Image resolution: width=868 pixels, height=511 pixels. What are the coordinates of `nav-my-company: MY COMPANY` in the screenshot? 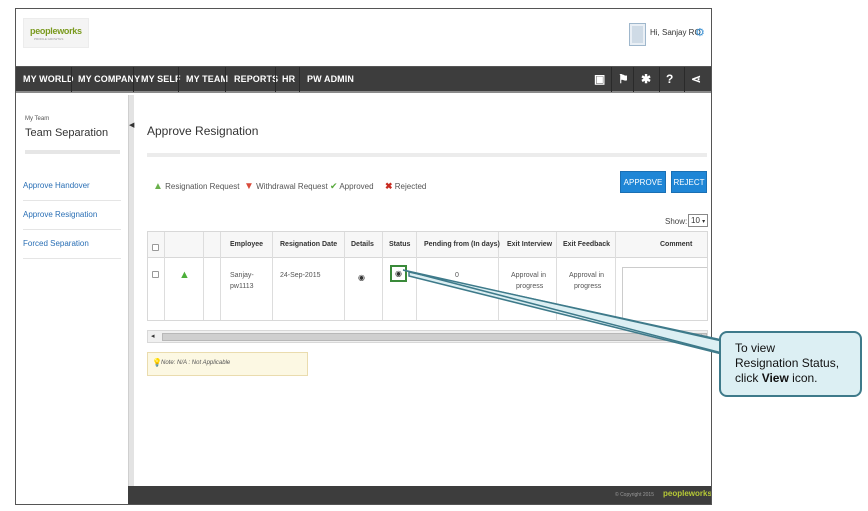 It's located at (109, 79).